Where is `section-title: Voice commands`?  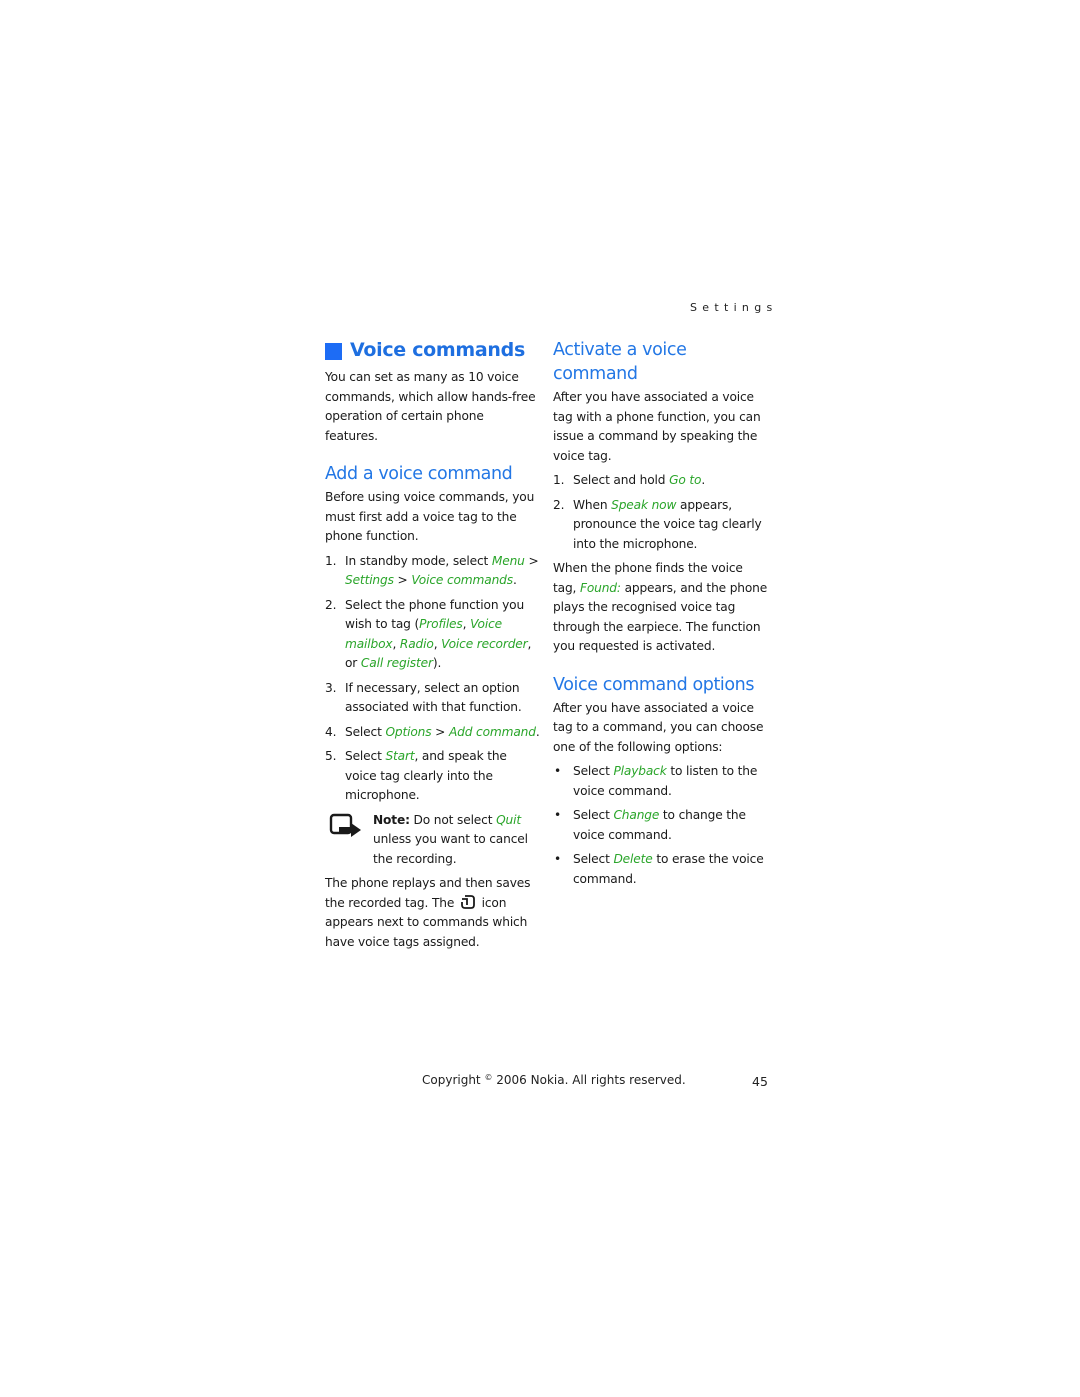
section-title: Voice commands is located at coordinates (432, 351).